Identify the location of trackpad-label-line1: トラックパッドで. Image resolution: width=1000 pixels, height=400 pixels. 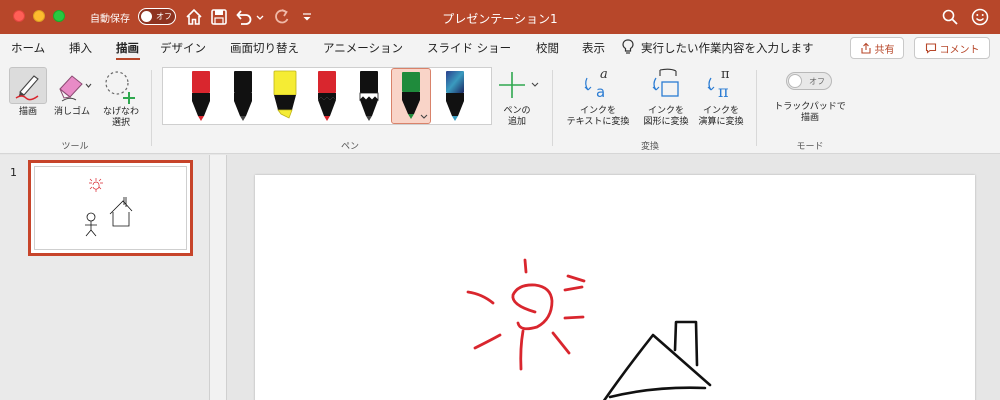
(810, 107).